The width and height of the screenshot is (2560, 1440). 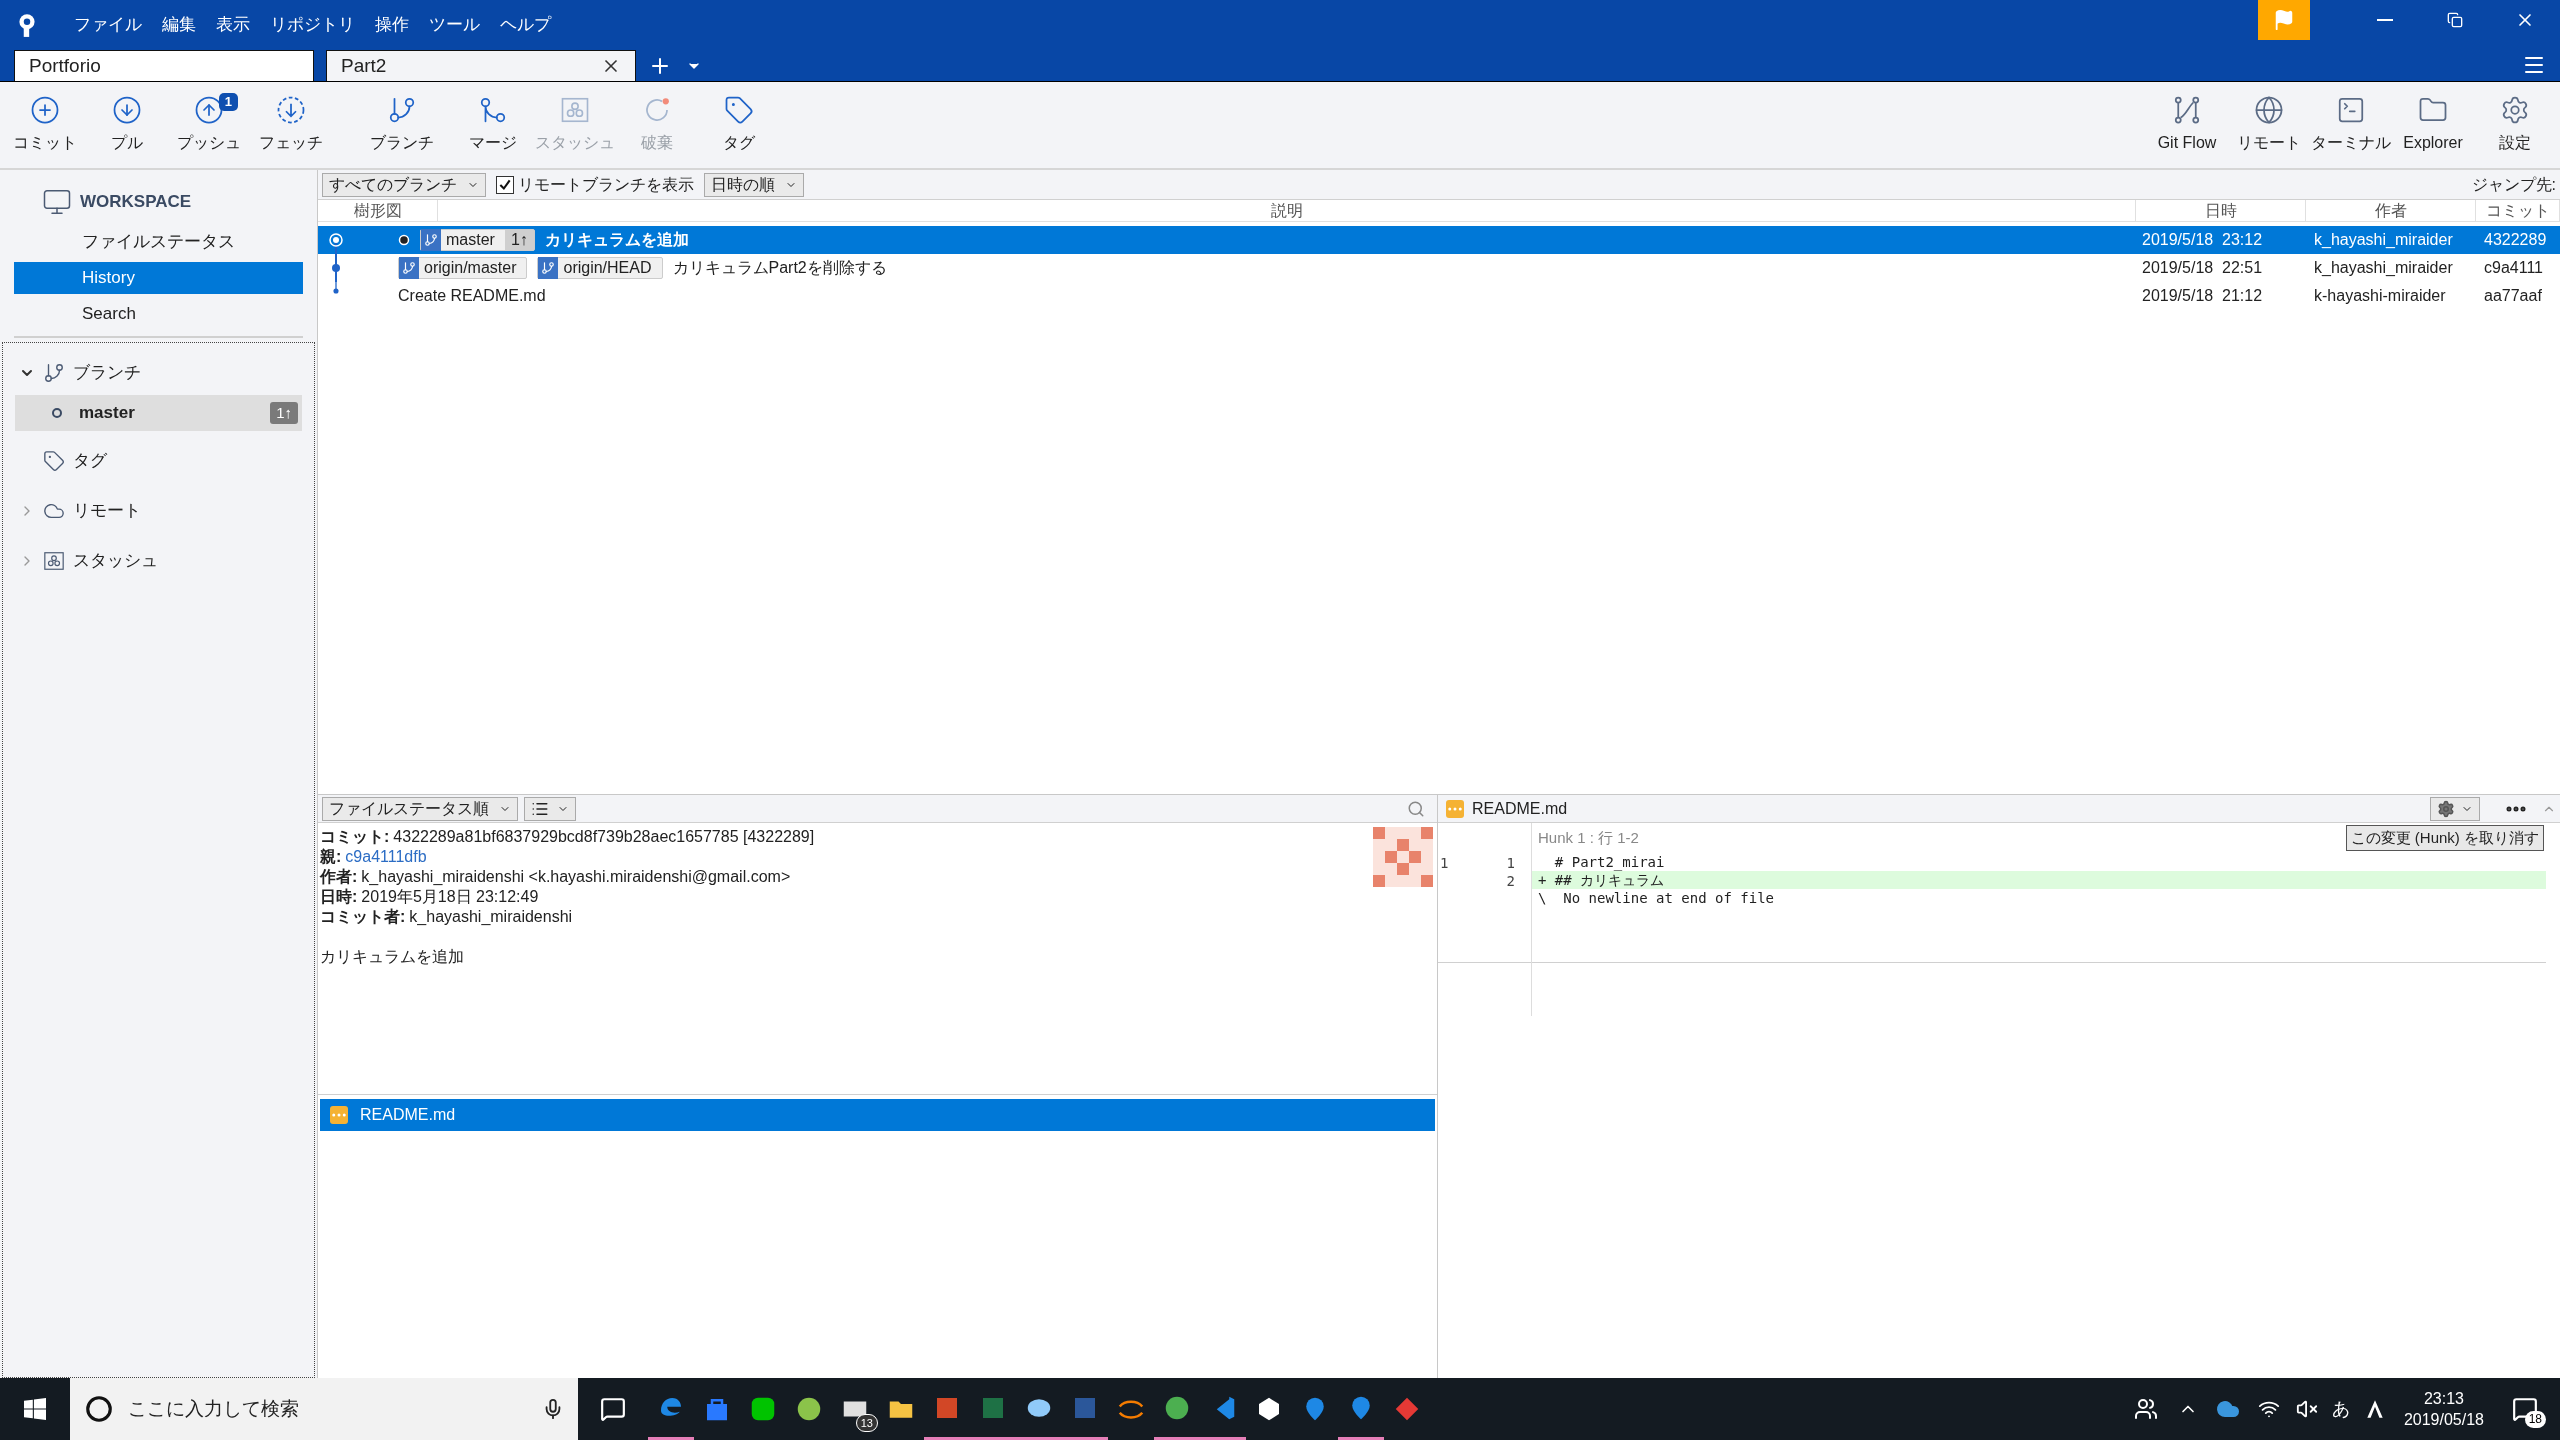 What do you see at coordinates (2433, 125) in the screenshot?
I see `toolbar-button: Explorer` at bounding box center [2433, 125].